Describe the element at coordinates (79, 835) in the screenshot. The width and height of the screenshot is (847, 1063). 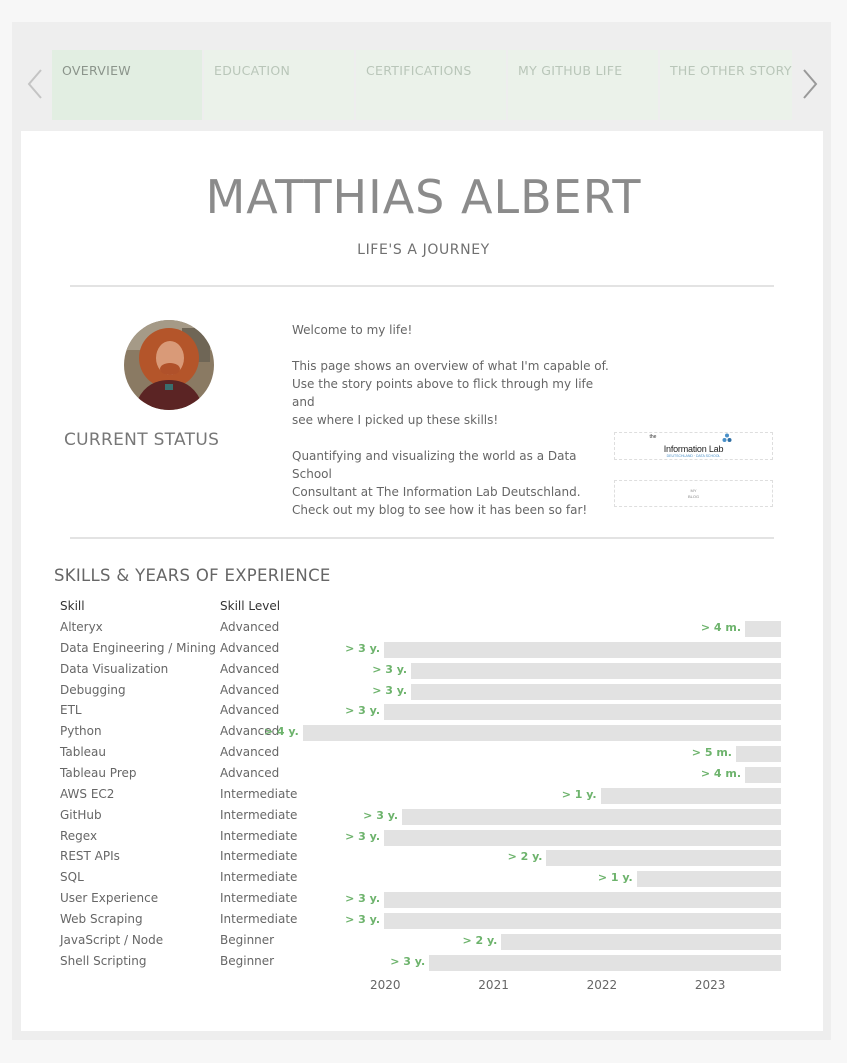
I see `skill-name: Regex` at that location.